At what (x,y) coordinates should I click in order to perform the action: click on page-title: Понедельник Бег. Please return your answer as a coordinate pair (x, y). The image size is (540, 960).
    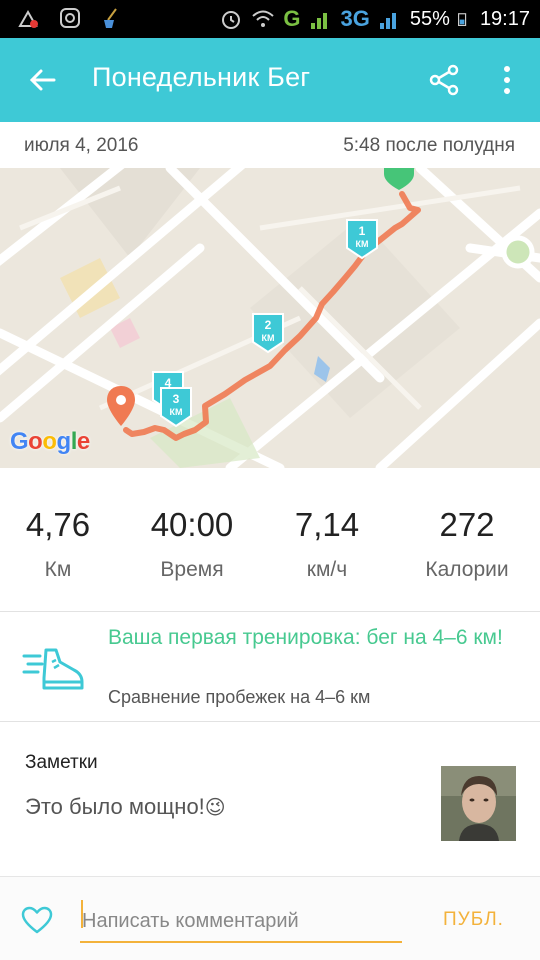
    Looking at the image, I should click on (201, 77).